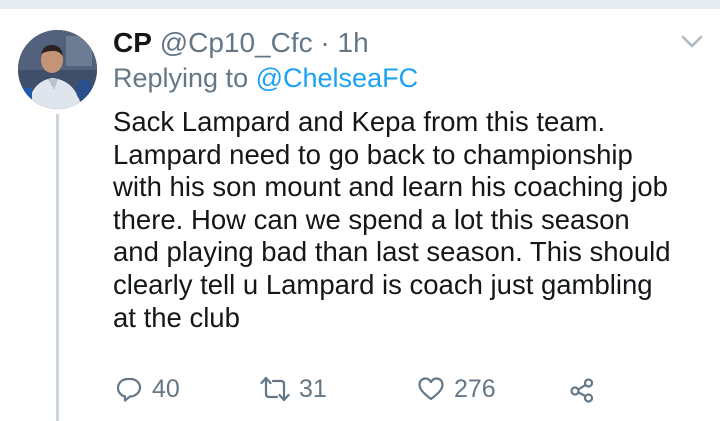 The width and height of the screenshot is (720, 421). I want to click on tweet-header: CP @Cp10_Cfc · 1h, so click(241, 43).